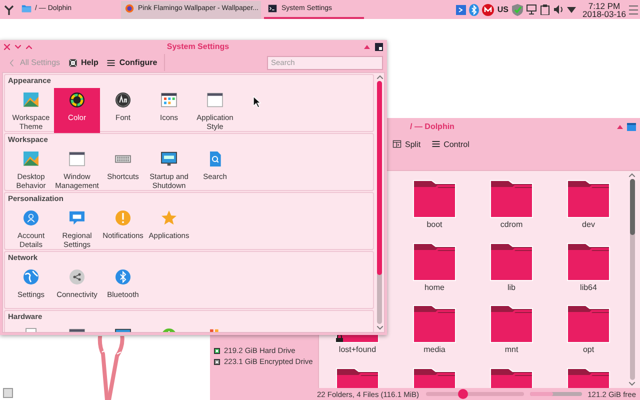 This screenshot has width=640, height=400. I want to click on folder-item: cdrom, so click(511, 210).